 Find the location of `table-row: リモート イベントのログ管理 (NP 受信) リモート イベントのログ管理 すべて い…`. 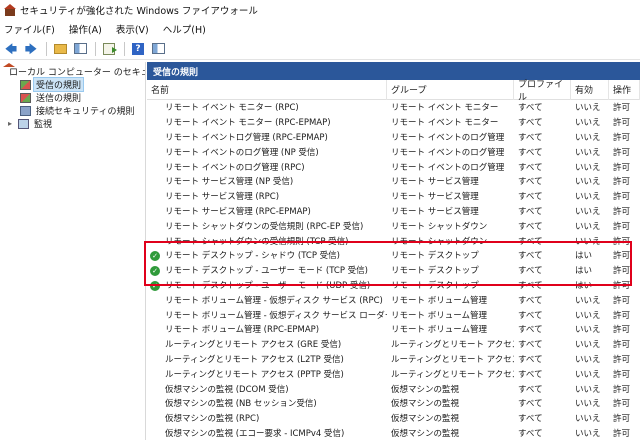

table-row: リモート イベントのログ管理 (NP 受信) リモート イベントのログ管理 すべて い… is located at coordinates (393, 151).